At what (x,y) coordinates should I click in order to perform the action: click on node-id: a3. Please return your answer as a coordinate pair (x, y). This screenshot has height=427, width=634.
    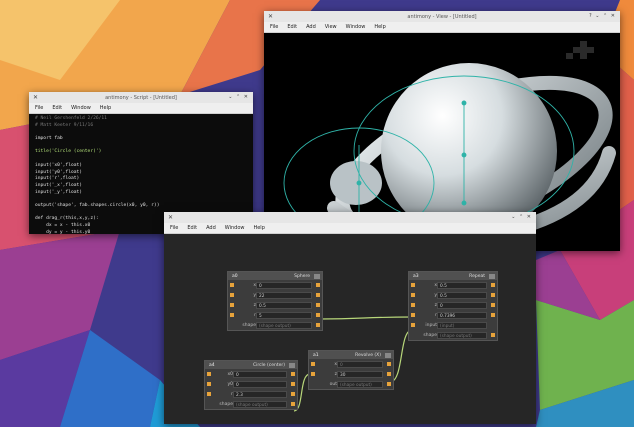
    Looking at the image, I should click on (416, 276).